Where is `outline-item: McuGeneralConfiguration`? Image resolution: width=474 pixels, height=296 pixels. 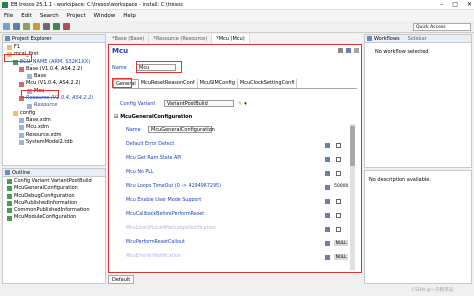 outline-item: McuGeneralConfiguration is located at coordinates (54, 188).